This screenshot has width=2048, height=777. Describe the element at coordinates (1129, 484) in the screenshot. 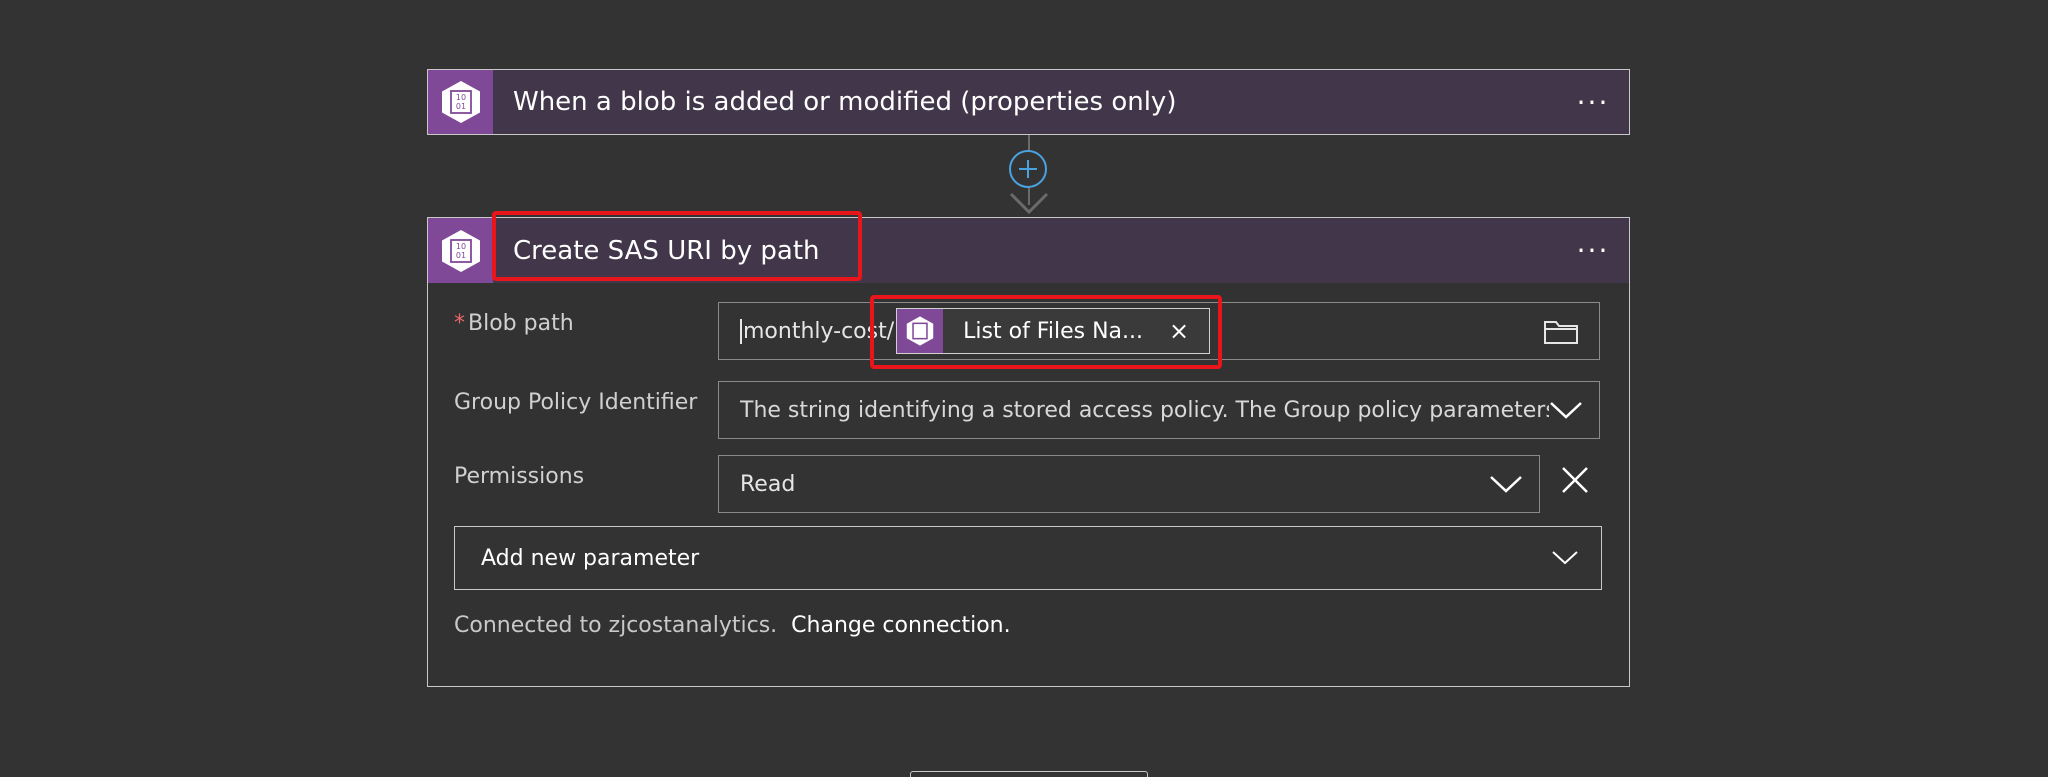

I see `permissions-select: Read` at that location.